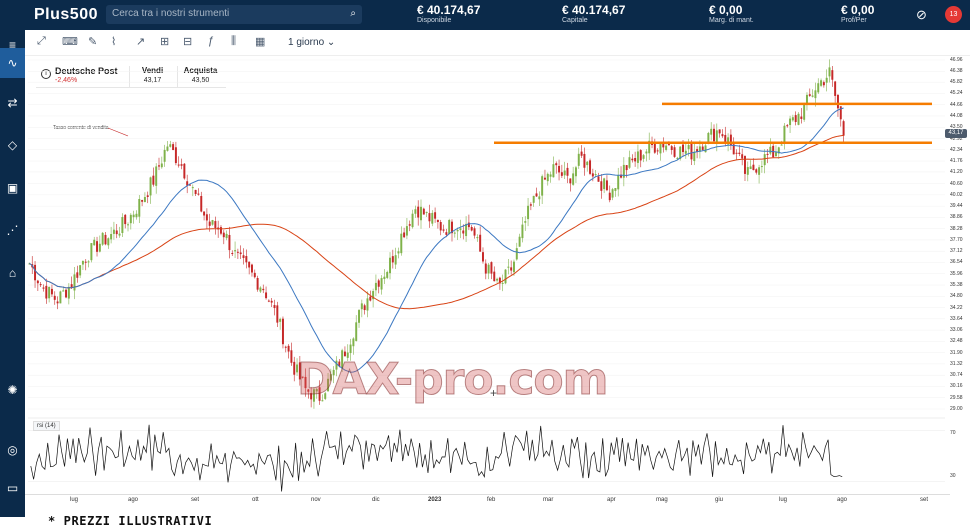 This screenshot has height=530, width=970. I want to click on price-tick-label: 40.60, so click(956, 183).